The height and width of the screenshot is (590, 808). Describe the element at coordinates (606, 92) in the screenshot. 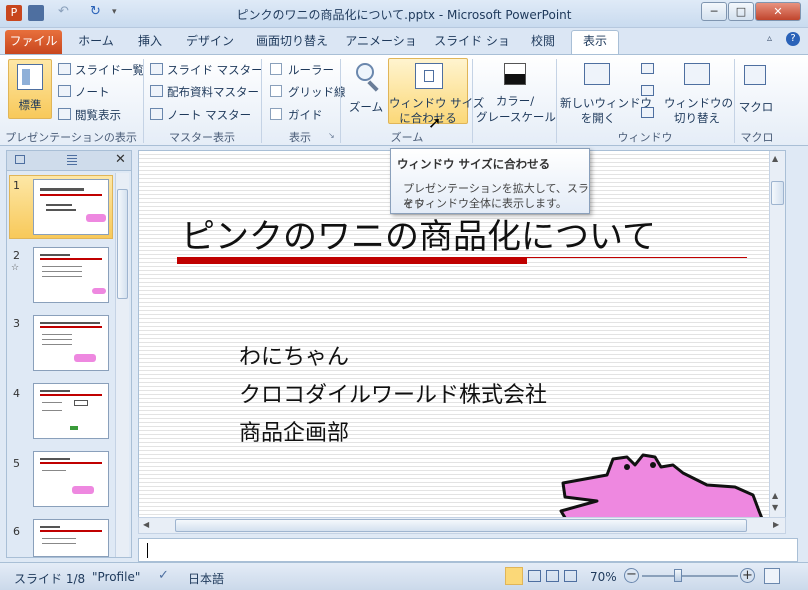

I see `new-window-button: 新しいウィンドウ を開く` at that location.